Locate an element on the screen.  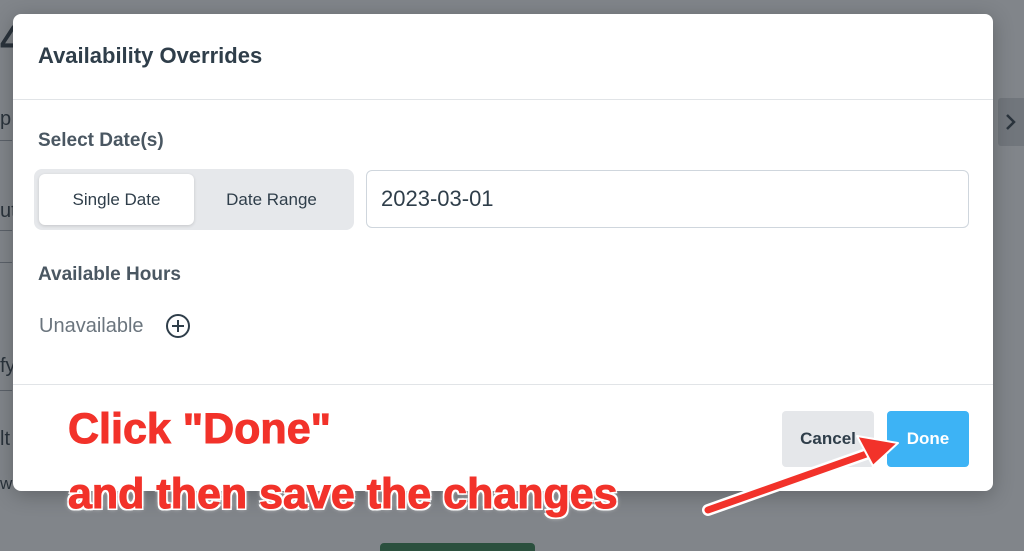
available-hours-label: Available Hours is located at coordinates (109, 274).